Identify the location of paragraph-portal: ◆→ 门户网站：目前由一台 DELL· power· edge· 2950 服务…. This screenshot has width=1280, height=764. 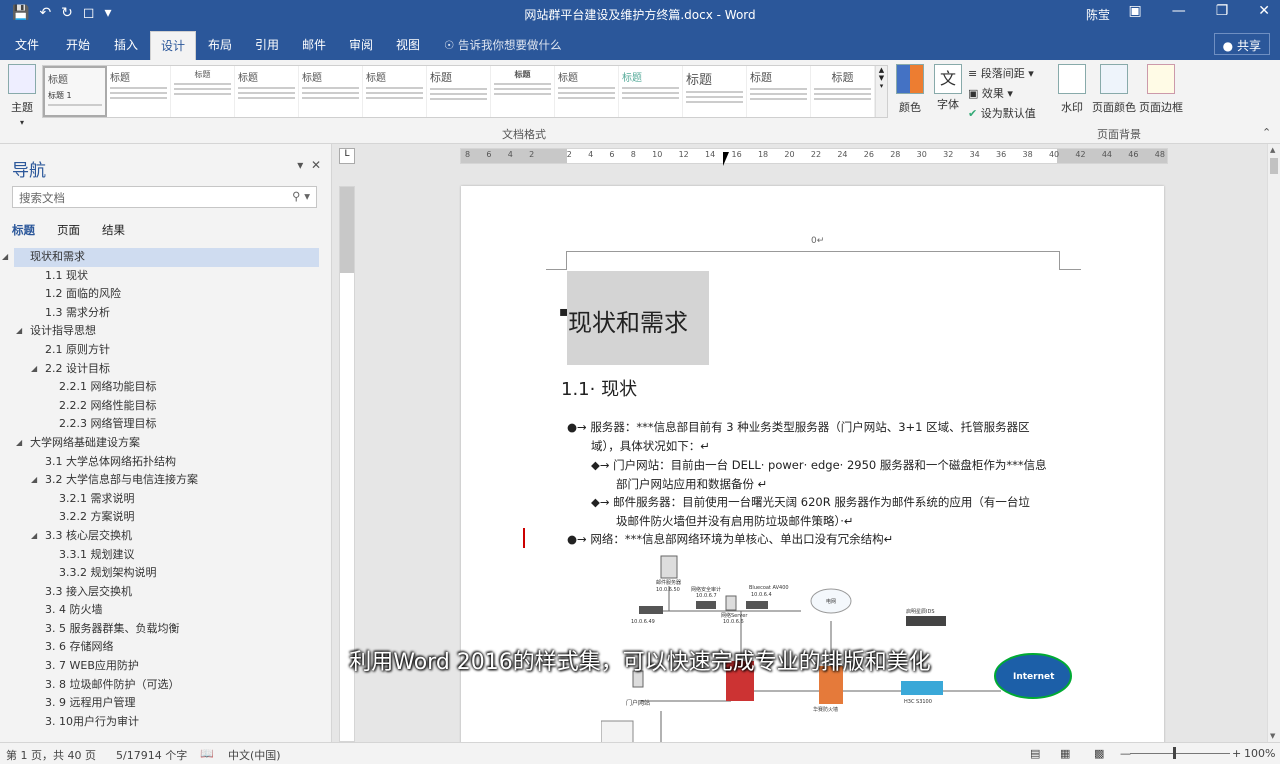
(819, 465).